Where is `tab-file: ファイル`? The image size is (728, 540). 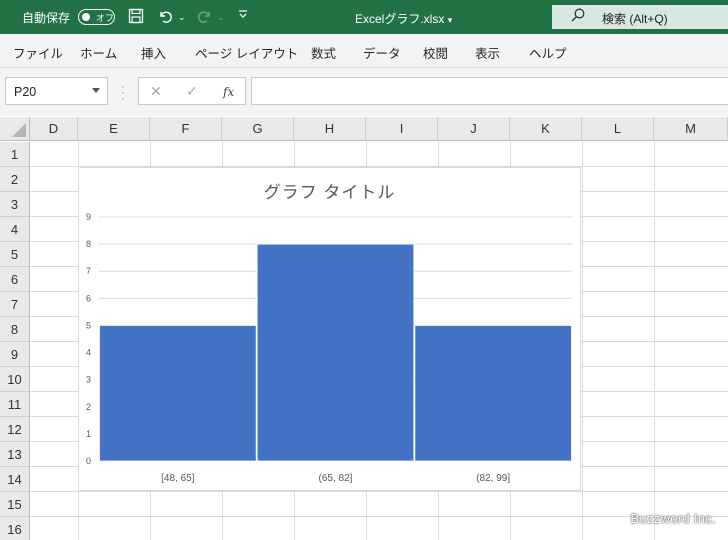 tab-file: ファイル is located at coordinates (38, 52).